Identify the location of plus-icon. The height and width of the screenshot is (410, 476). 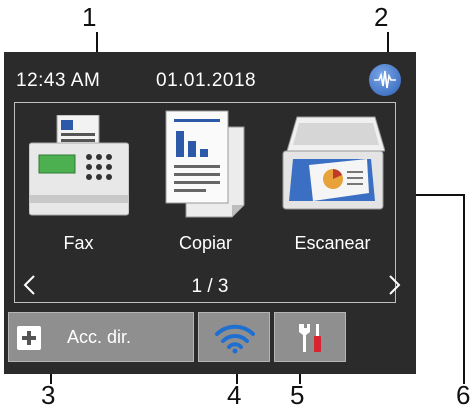
(29, 338).